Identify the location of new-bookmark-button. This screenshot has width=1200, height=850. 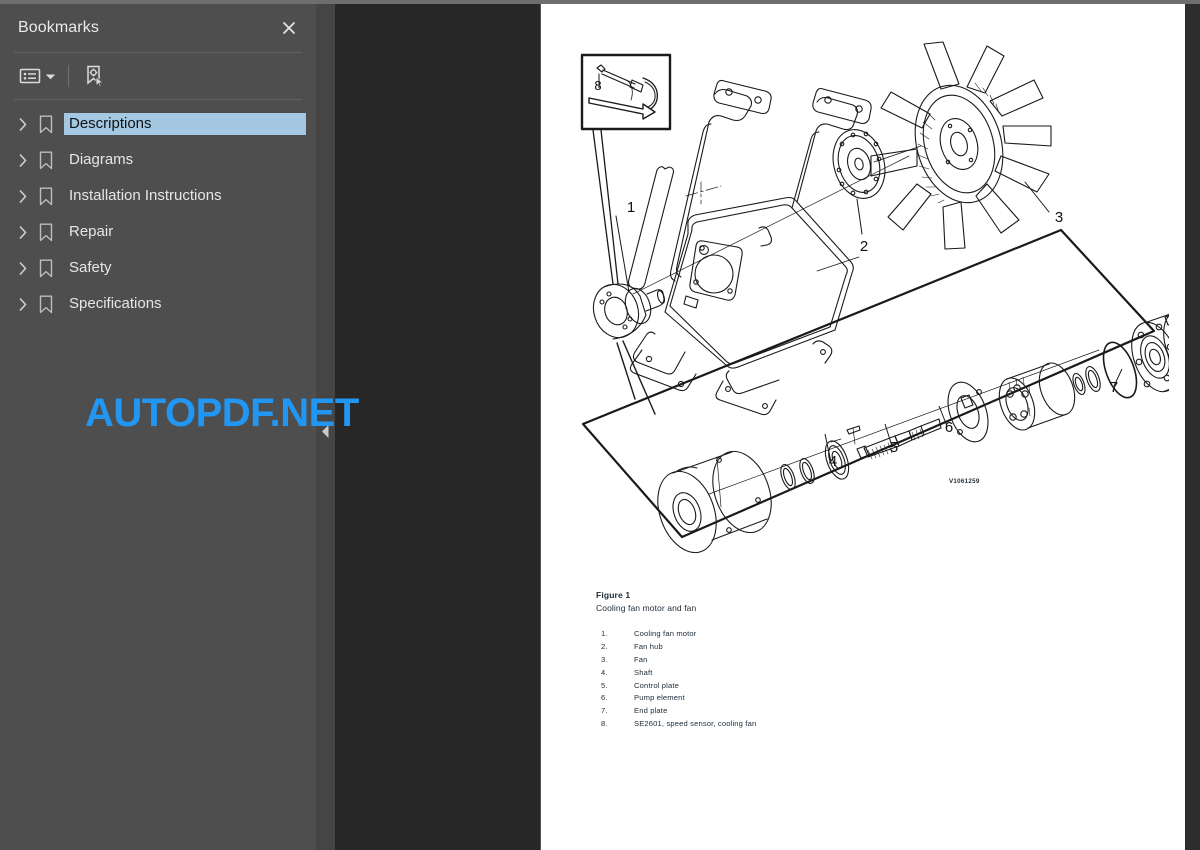
(95, 76).